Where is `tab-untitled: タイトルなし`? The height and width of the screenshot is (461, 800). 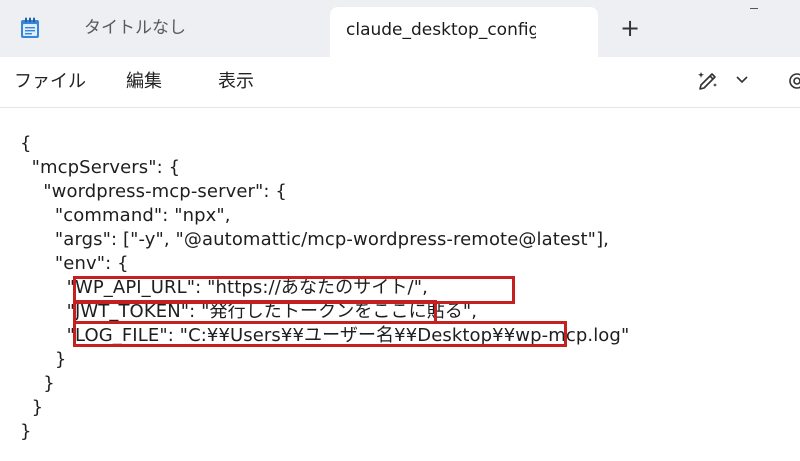
tab-untitled: タイトルなし is located at coordinates (192, 28).